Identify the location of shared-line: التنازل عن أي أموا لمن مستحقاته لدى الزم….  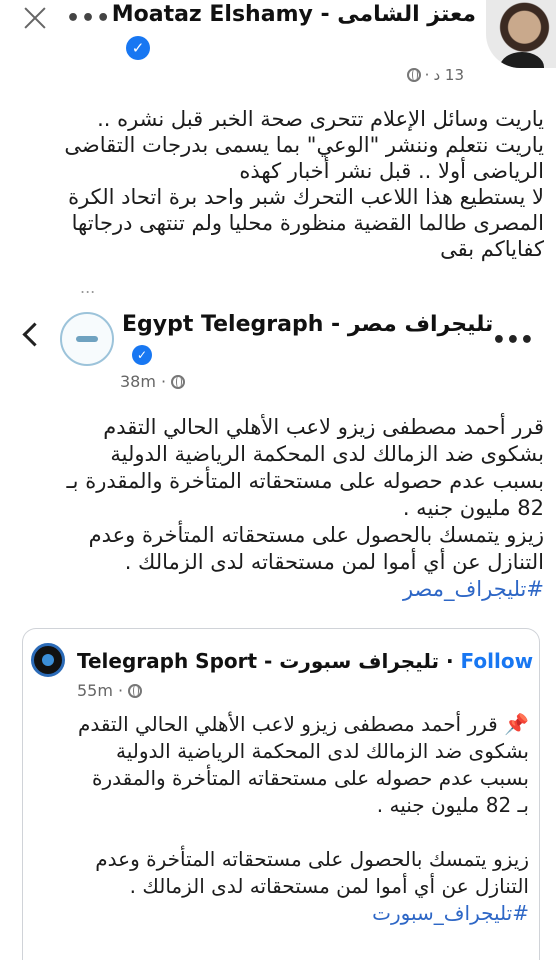
(334, 562).